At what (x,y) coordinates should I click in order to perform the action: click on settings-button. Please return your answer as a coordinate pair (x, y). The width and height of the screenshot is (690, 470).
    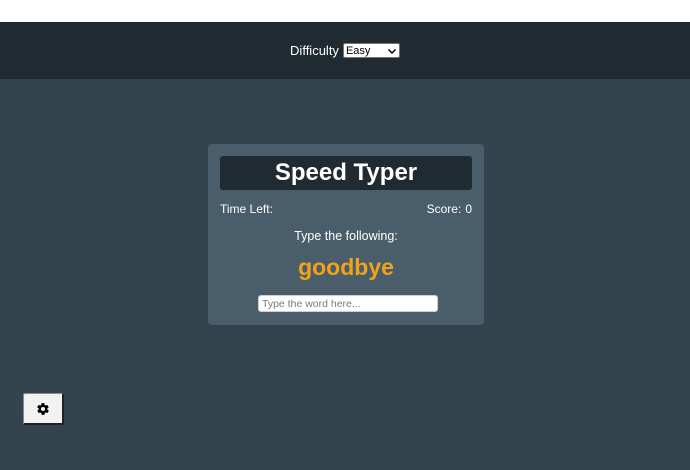
    Looking at the image, I should click on (43, 409).